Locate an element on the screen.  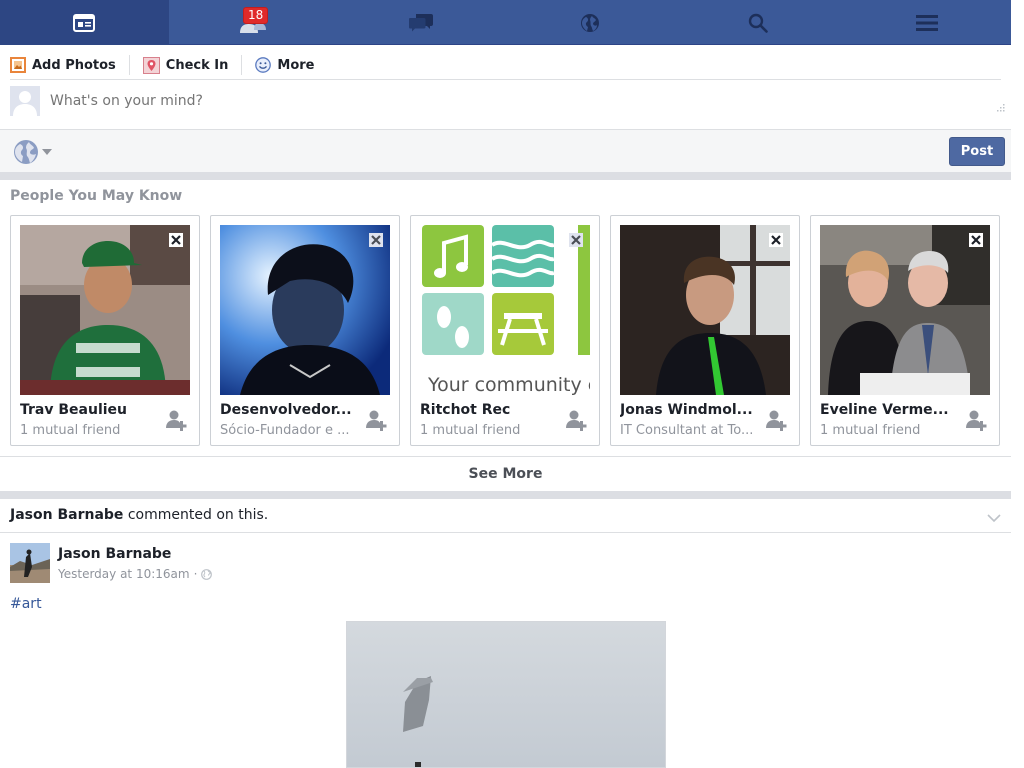
add-photos-icon is located at coordinates (18, 65).